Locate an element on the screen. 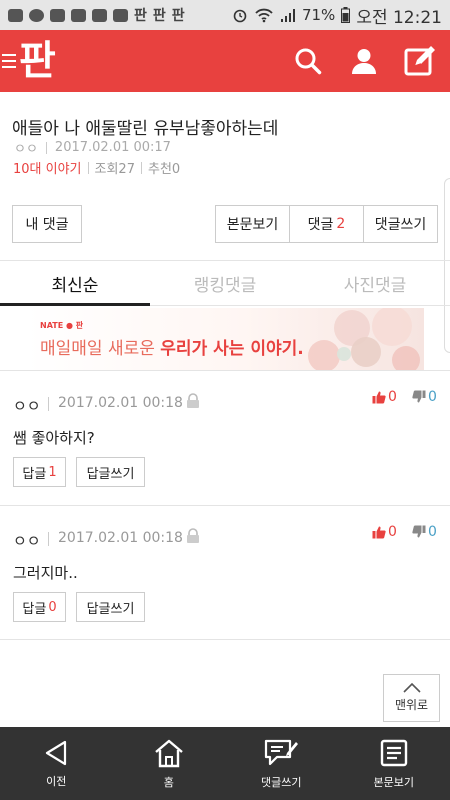 Image resolution: width=450 pixels, height=800 pixels. article-category: 10대 이야기 is located at coordinates (47, 167).